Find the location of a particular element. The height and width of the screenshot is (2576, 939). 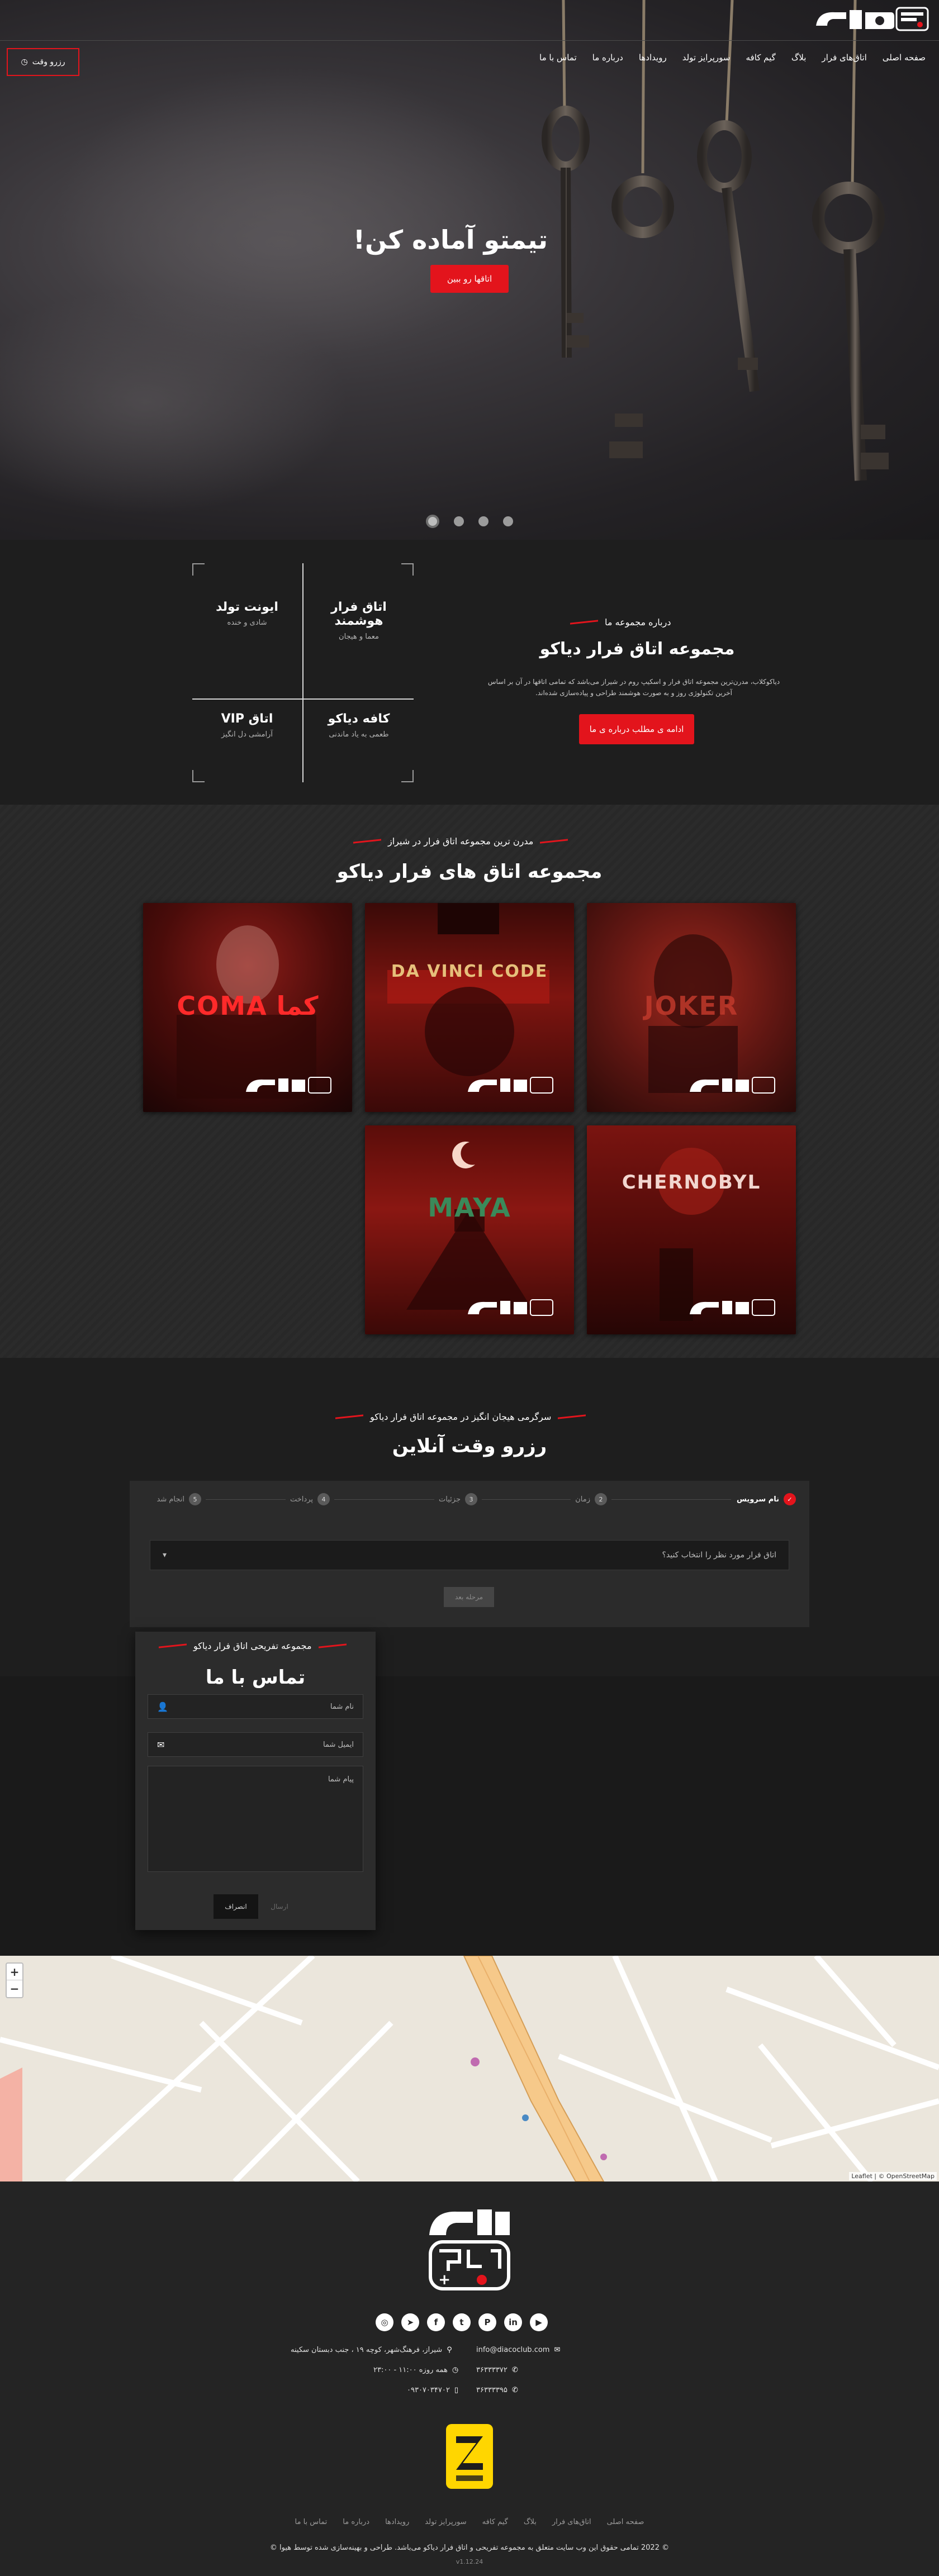

location-map: + − Leaflet | © OpenStreetMap is located at coordinates (469, 2069).